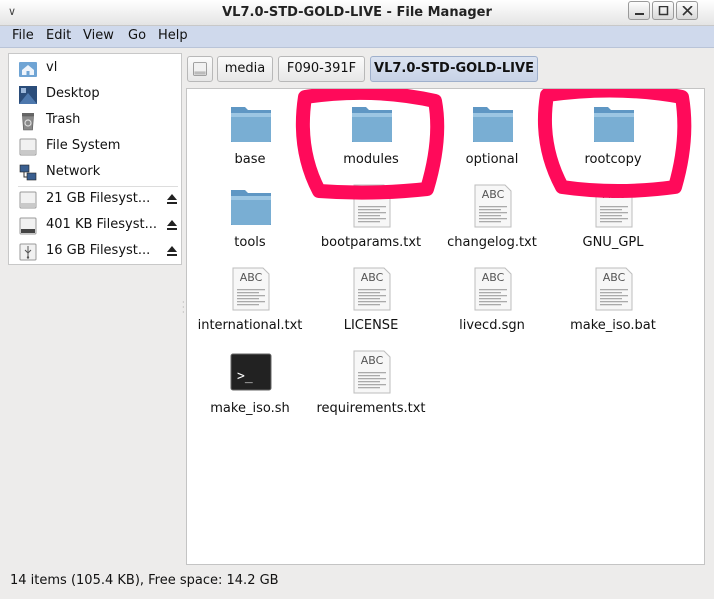 This screenshot has width=714, height=599. I want to click on sidebar-item-label: File System, so click(83, 145).